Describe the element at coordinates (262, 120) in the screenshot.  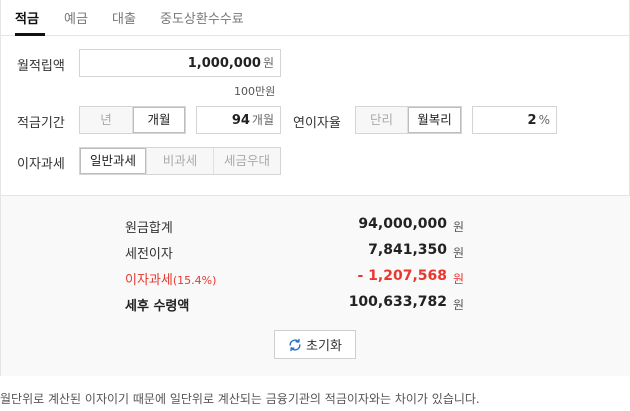
I see `period-unit: 개월` at that location.